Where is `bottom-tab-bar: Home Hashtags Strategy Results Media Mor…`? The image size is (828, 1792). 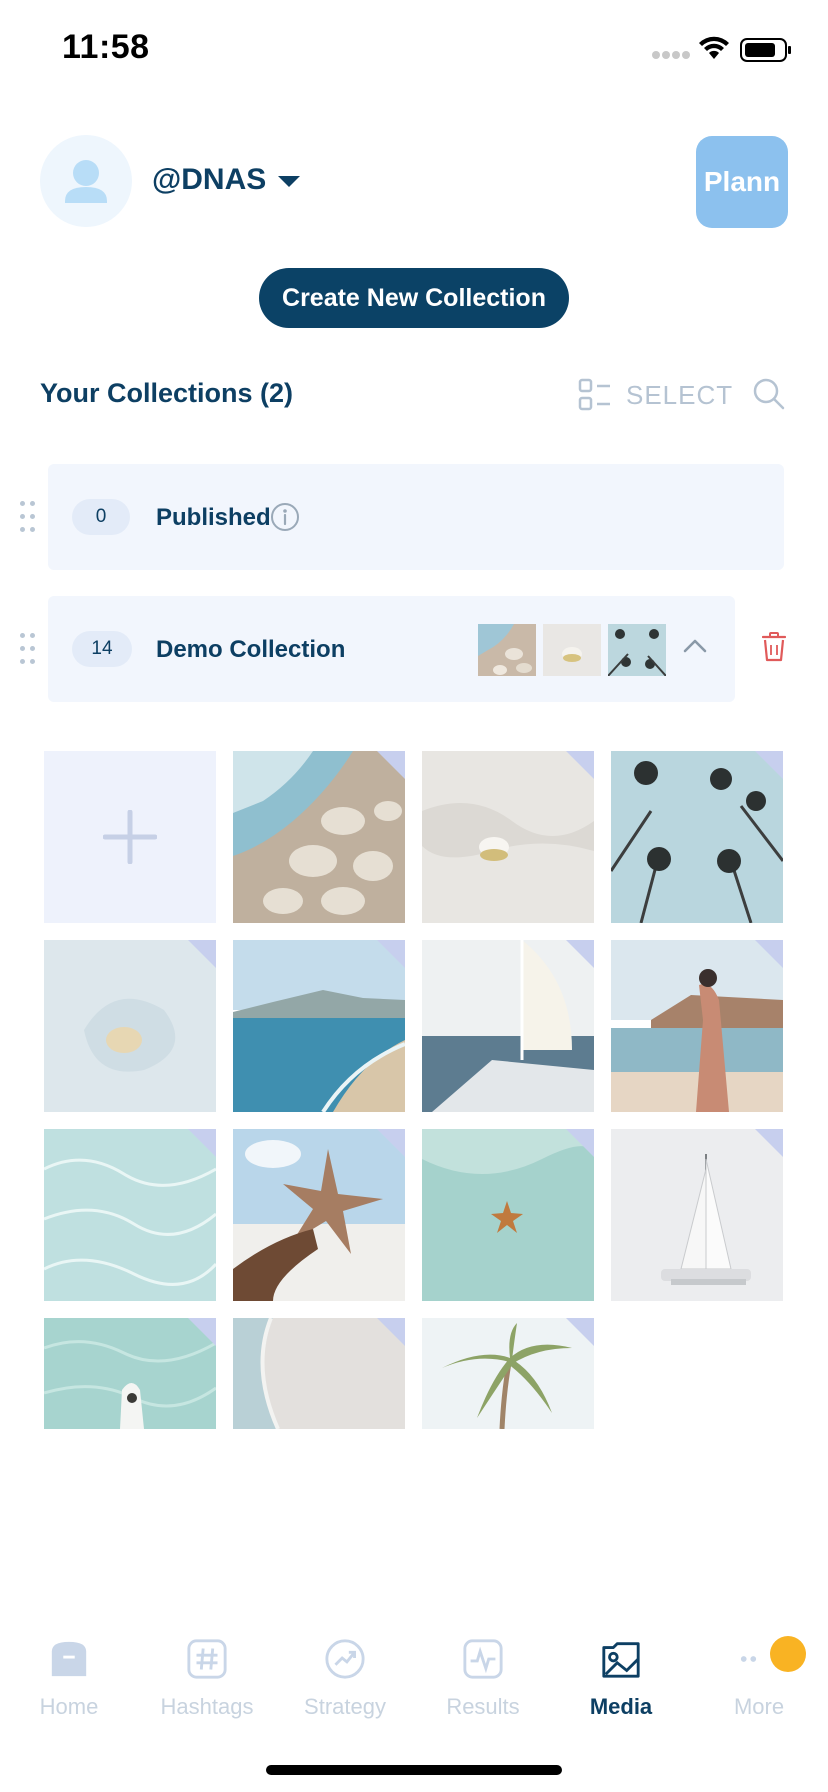
bottom-tab-bar: Home Hashtags Strategy Results Media Mor… is located at coordinates (414, 1670).